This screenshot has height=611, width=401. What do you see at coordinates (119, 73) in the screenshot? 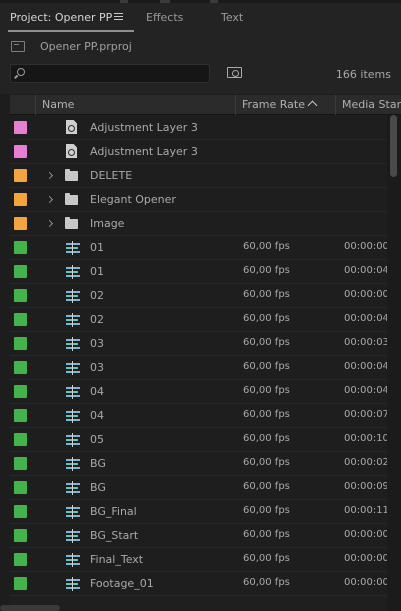
I see `search-input` at bounding box center [119, 73].